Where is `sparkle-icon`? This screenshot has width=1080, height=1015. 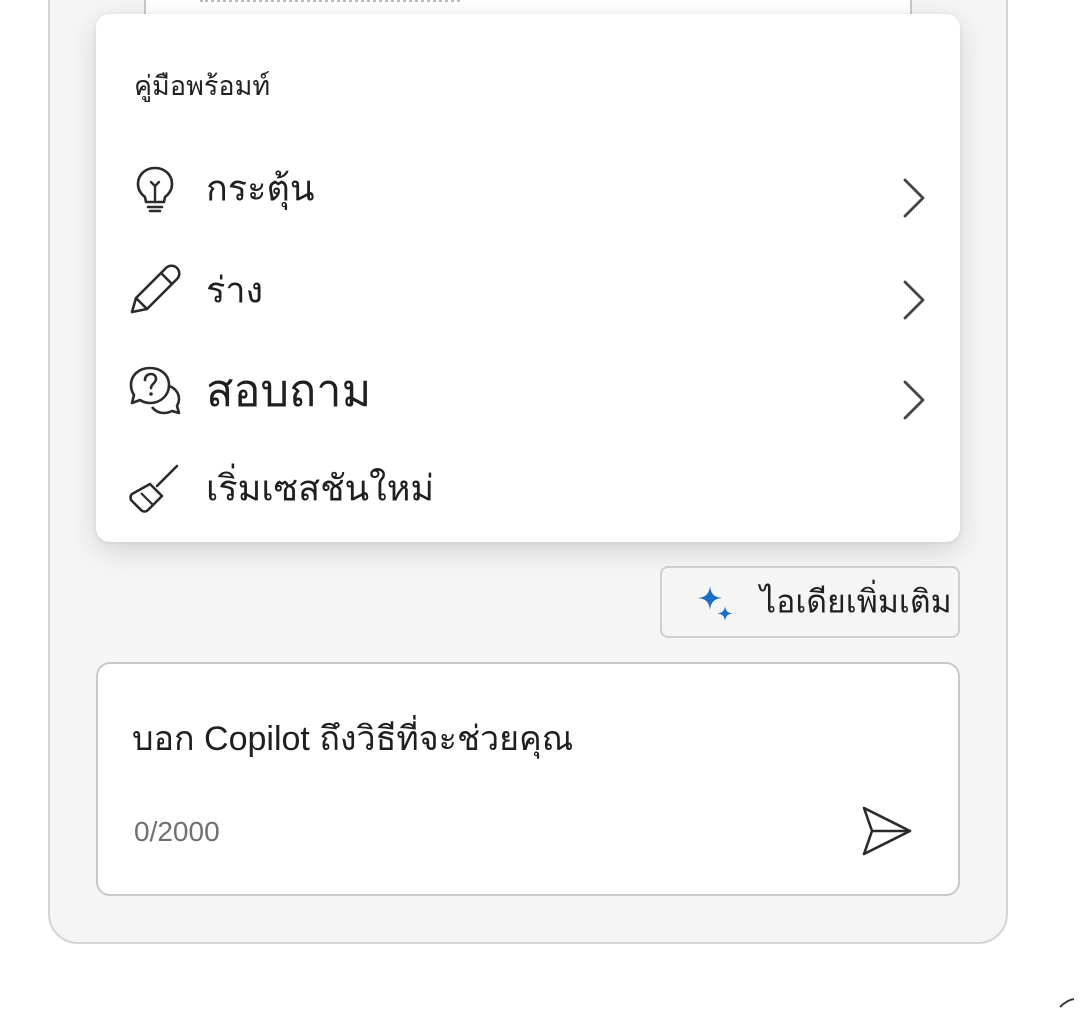
sparkle-icon is located at coordinates (715, 603).